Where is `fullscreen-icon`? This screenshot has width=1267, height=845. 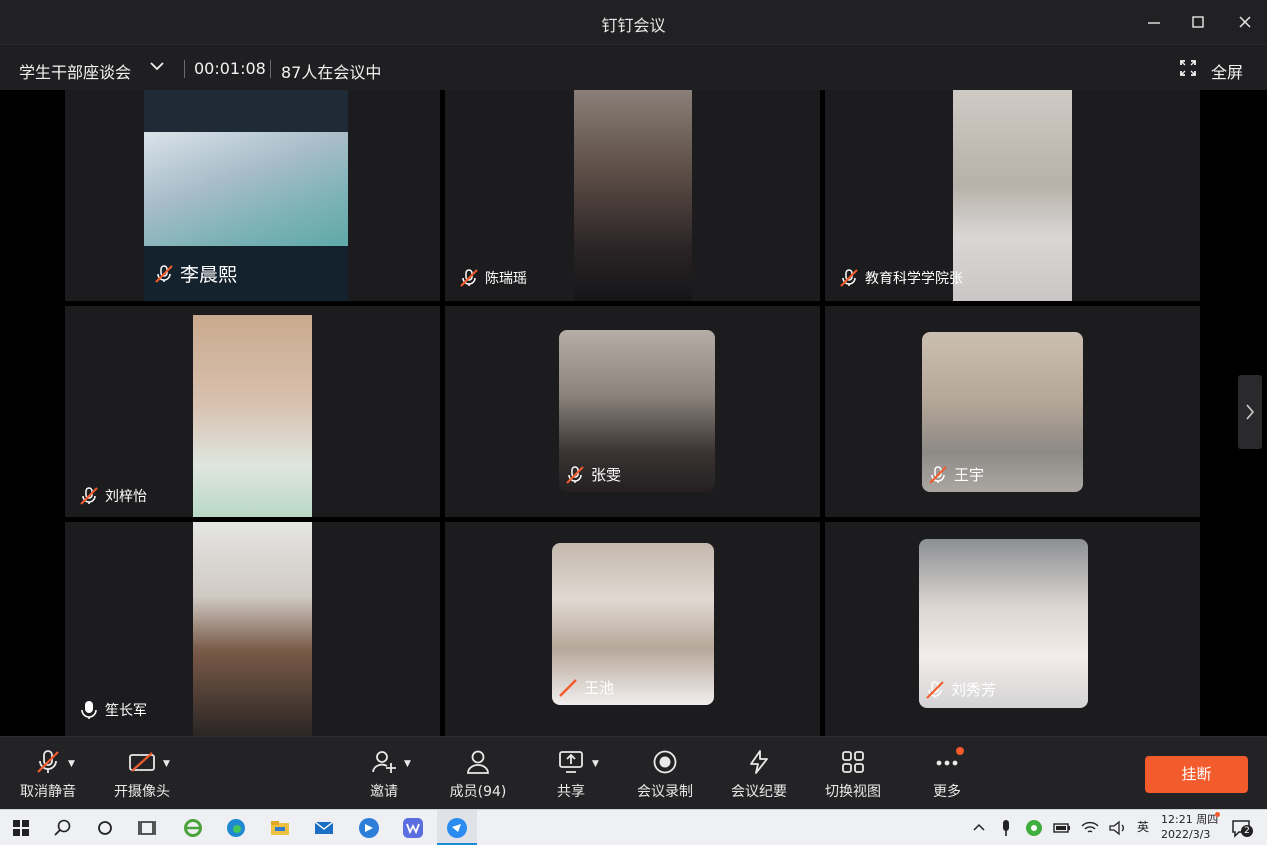 fullscreen-icon is located at coordinates (1188, 68).